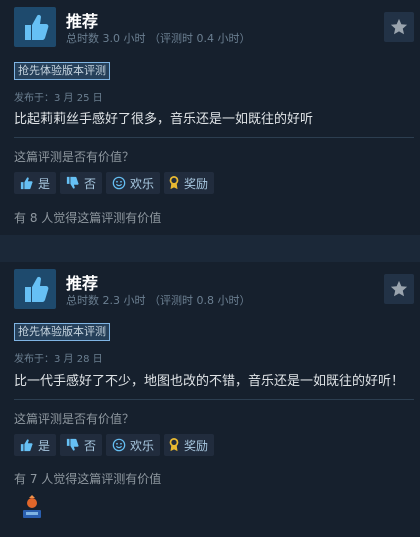 The width and height of the screenshot is (420, 537). What do you see at coordinates (164, 119) in the screenshot?
I see `review-text: 比起莉莉丝手感好了很多，音乐还是一如既往的好听` at bounding box center [164, 119].